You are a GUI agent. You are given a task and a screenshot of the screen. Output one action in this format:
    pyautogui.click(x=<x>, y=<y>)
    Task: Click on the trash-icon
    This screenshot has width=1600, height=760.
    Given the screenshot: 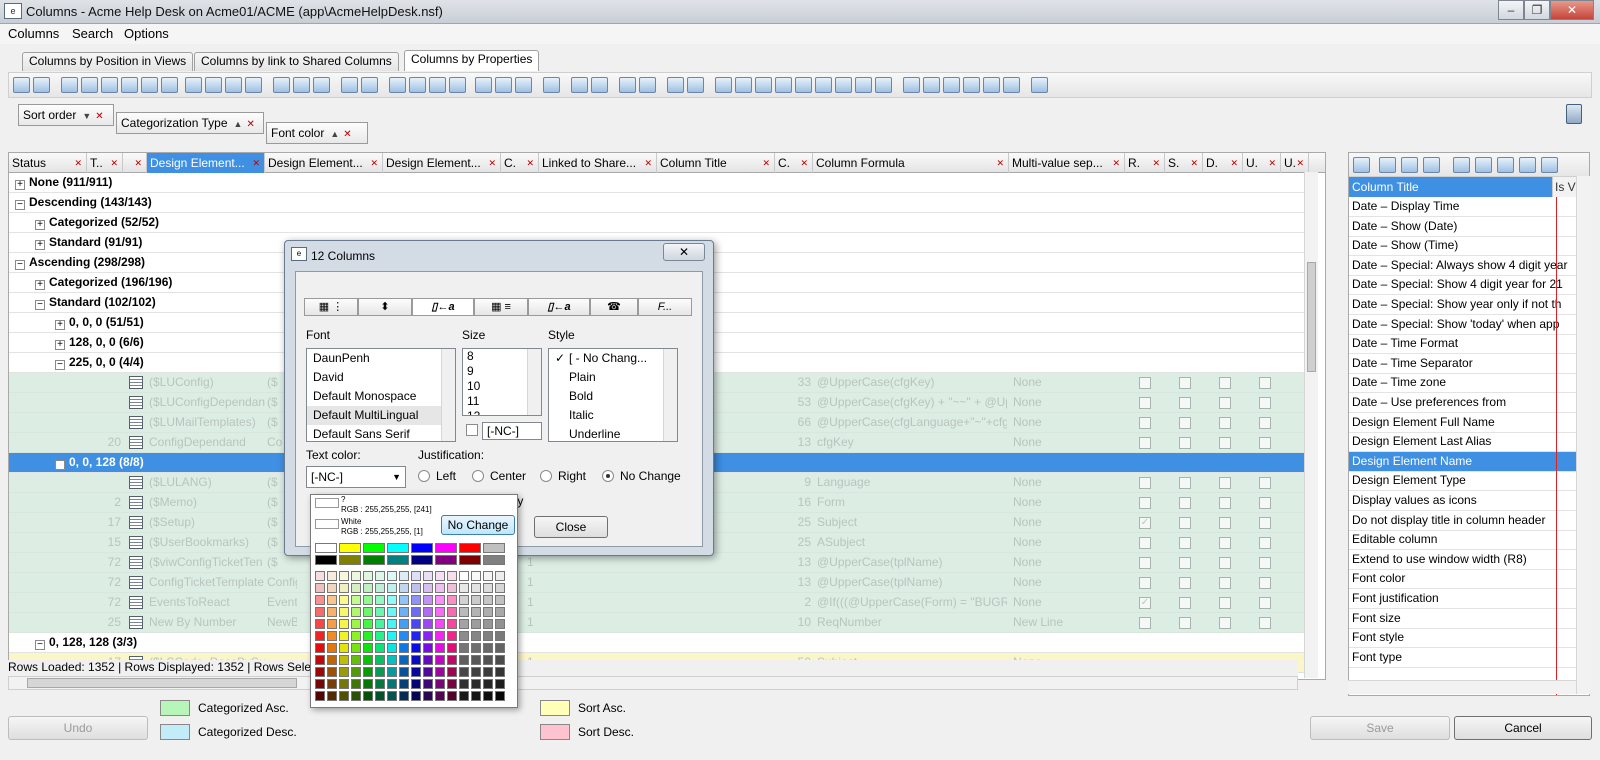 What is the action you would take?
    pyautogui.click(x=1574, y=114)
    